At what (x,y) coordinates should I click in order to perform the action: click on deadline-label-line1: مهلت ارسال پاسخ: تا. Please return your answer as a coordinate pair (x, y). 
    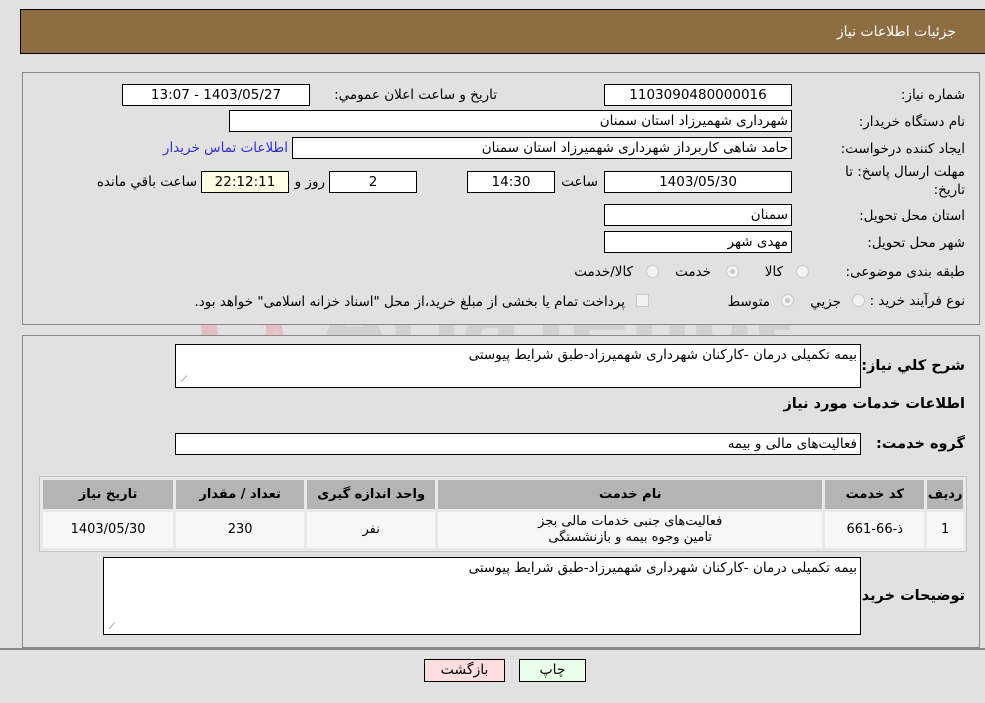
    Looking at the image, I should click on (905, 172).